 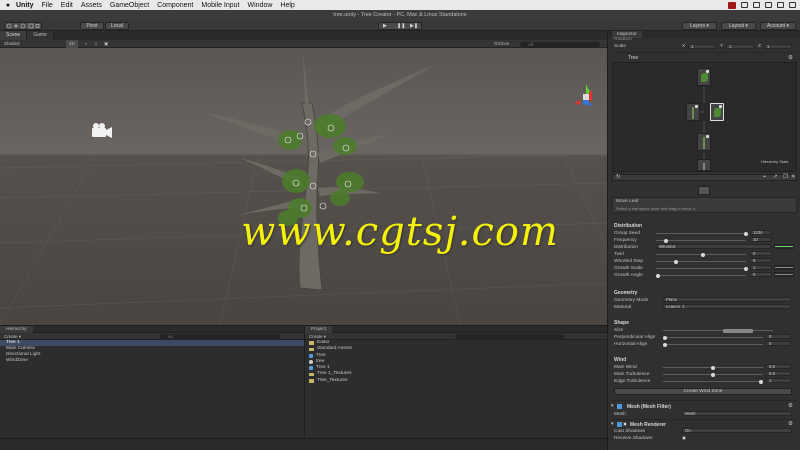 What do you see at coordinates (738, 25) in the screenshot?
I see `layout-dropdown: Layout ▾` at bounding box center [738, 25].